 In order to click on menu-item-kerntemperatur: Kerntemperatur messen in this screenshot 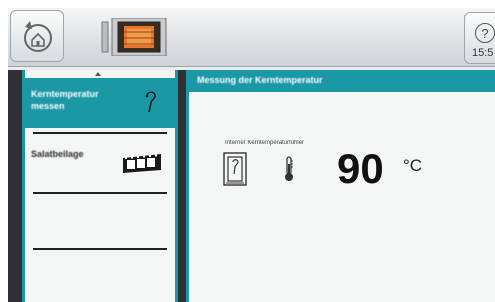, I will do `click(100, 103)`.